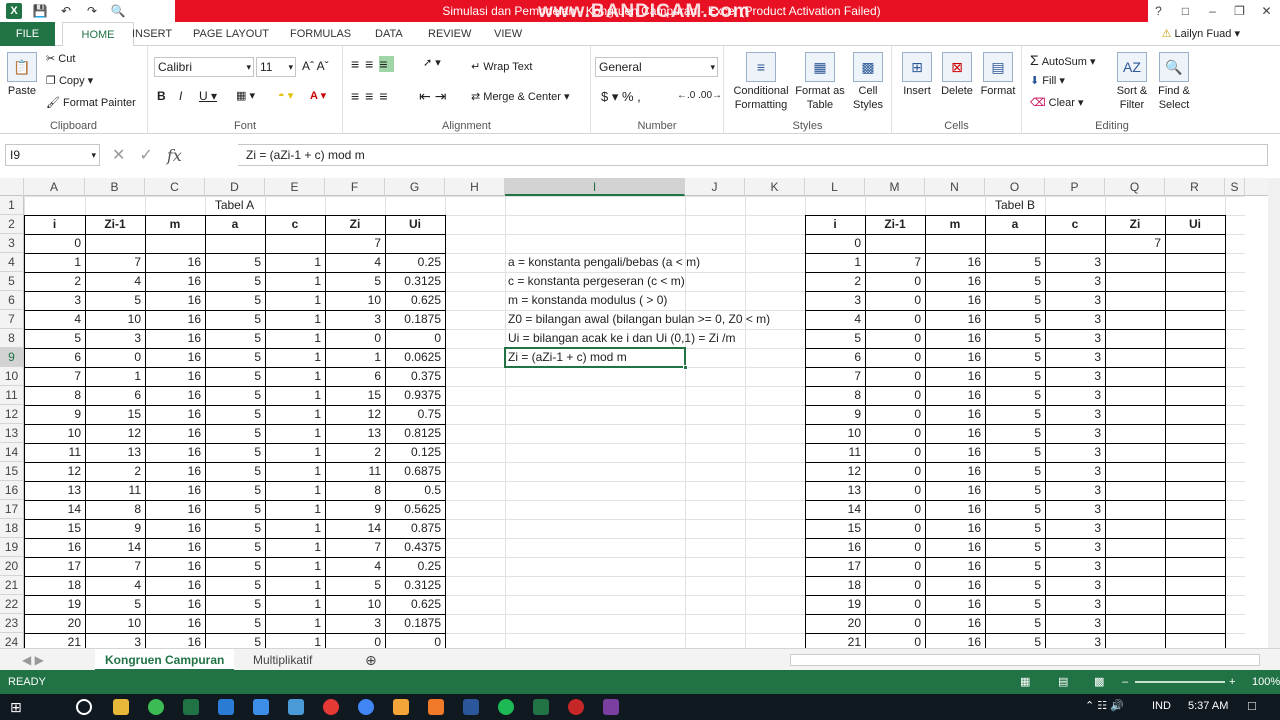 The width and height of the screenshot is (1280, 720). I want to click on zoom-out-icon: –, so click(1125, 682).